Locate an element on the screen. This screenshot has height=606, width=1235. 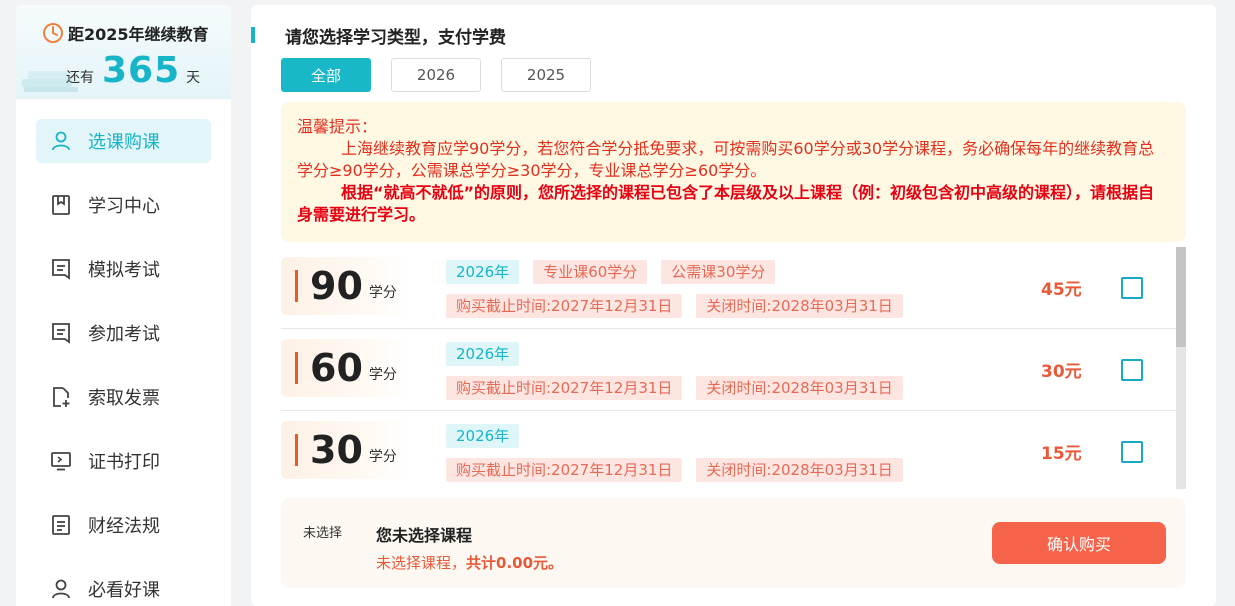
year-tabs: 全部 2026 2025 is located at coordinates (446, 75).